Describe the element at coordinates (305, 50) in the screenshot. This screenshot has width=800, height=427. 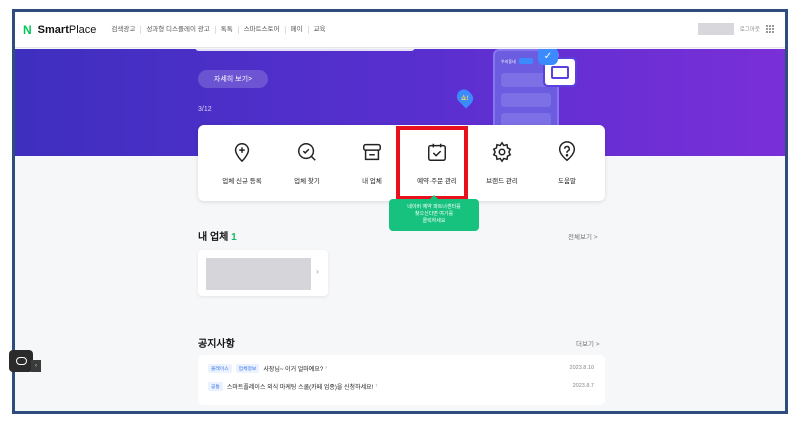
I see `hero-headline-cropped` at that location.